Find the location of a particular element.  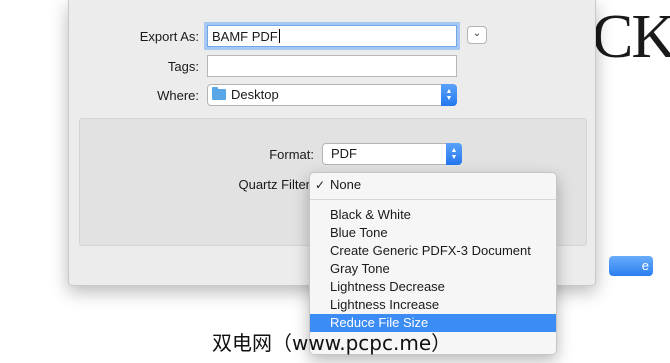

tags-field is located at coordinates (332, 66).